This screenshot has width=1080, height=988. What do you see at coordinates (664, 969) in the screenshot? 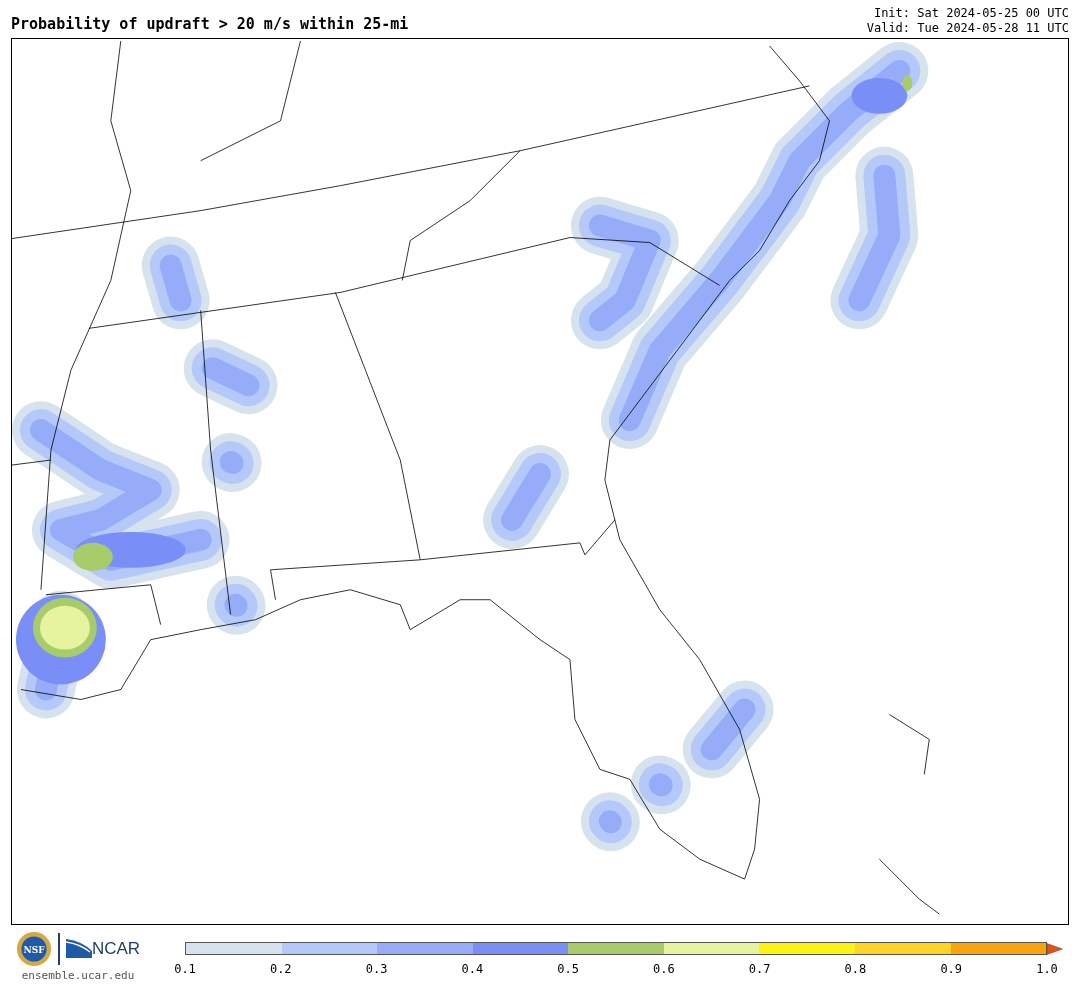
I see `colorbar-tick-label: 0.6` at bounding box center [664, 969].